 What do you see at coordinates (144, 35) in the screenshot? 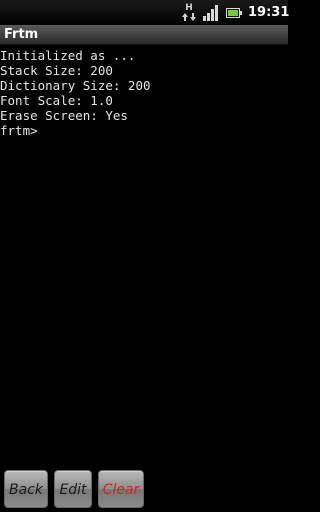
I see `title-bar: Frtm` at bounding box center [144, 35].